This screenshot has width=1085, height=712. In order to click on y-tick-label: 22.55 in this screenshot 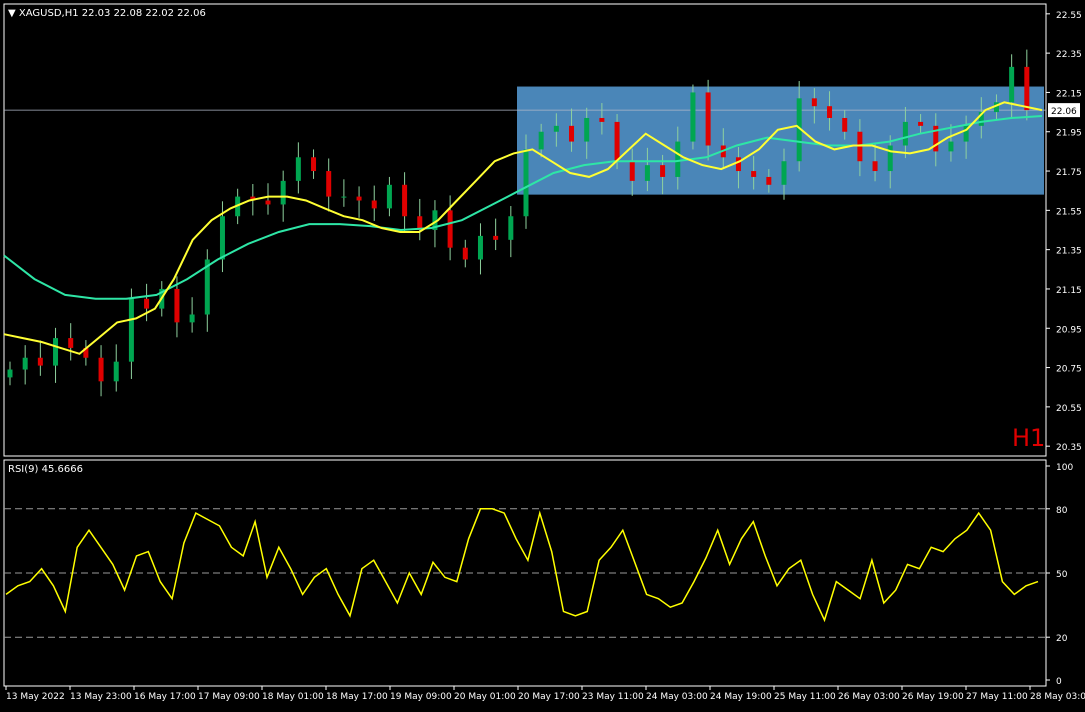, I will do `click(1069, 16)`.